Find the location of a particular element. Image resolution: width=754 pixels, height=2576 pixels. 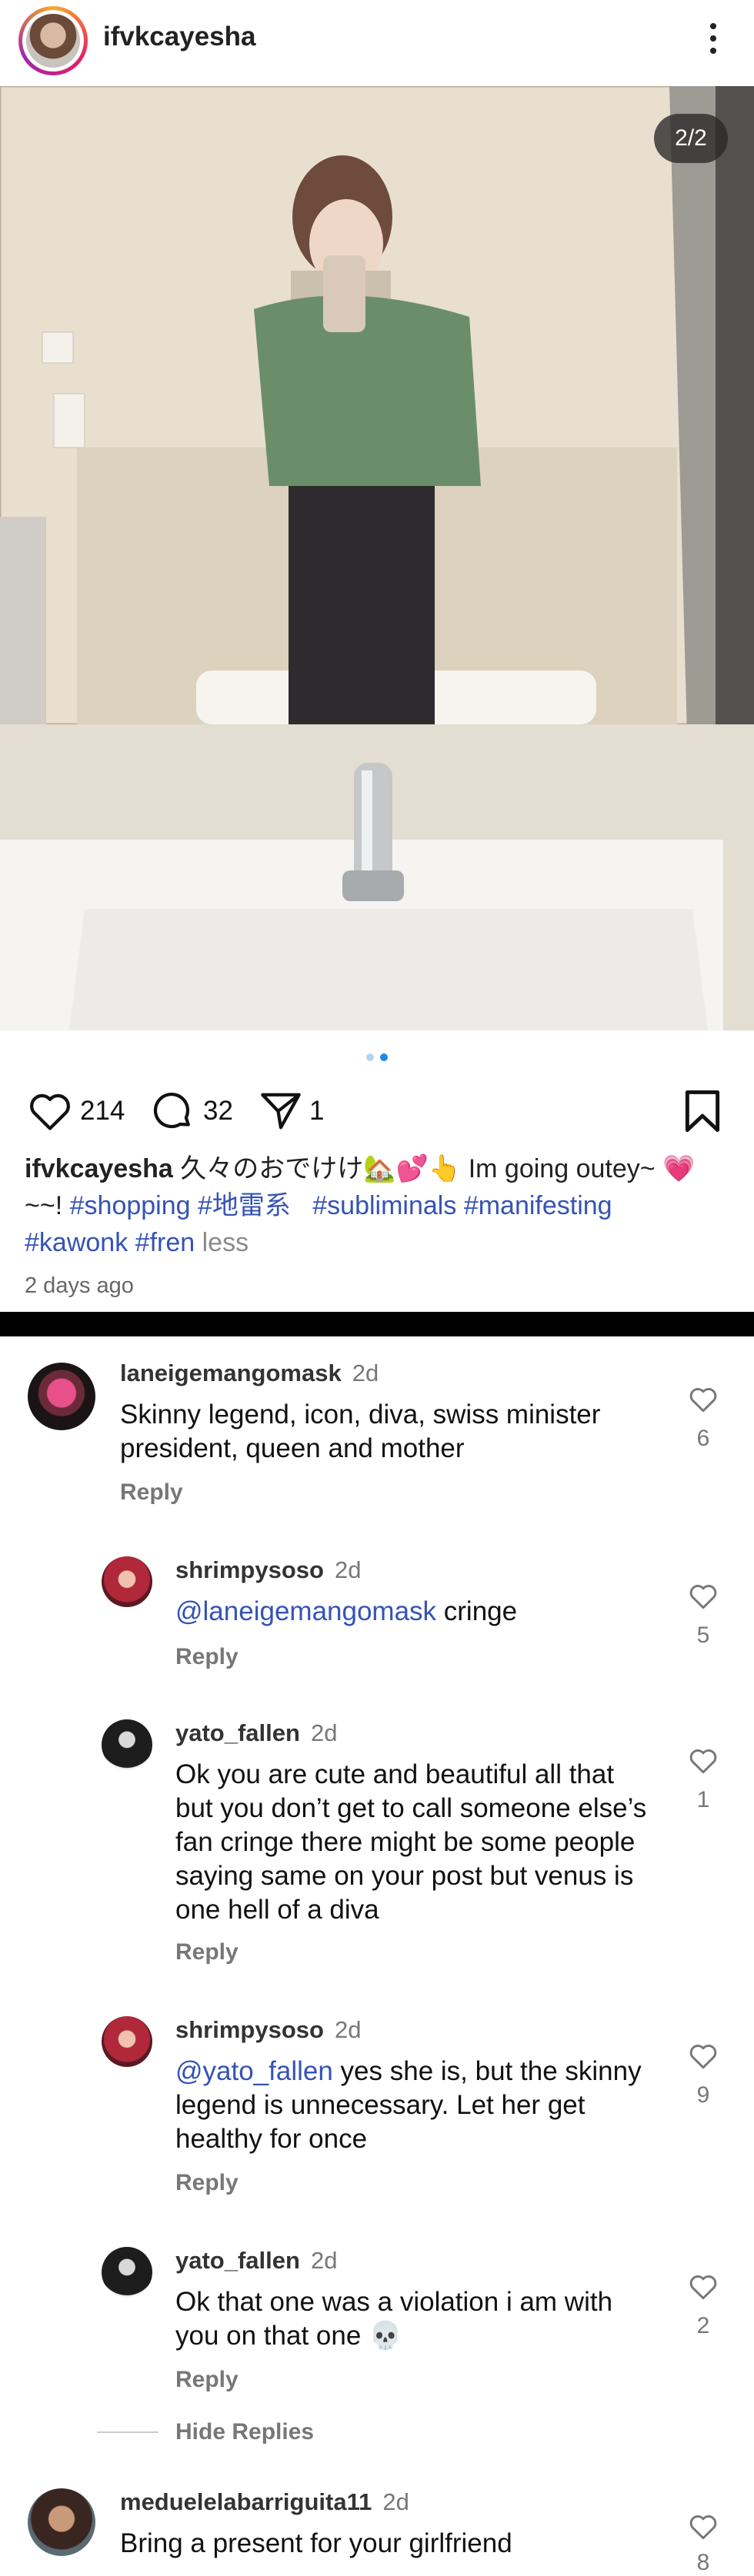

bookmark-icon is located at coordinates (702, 1111).